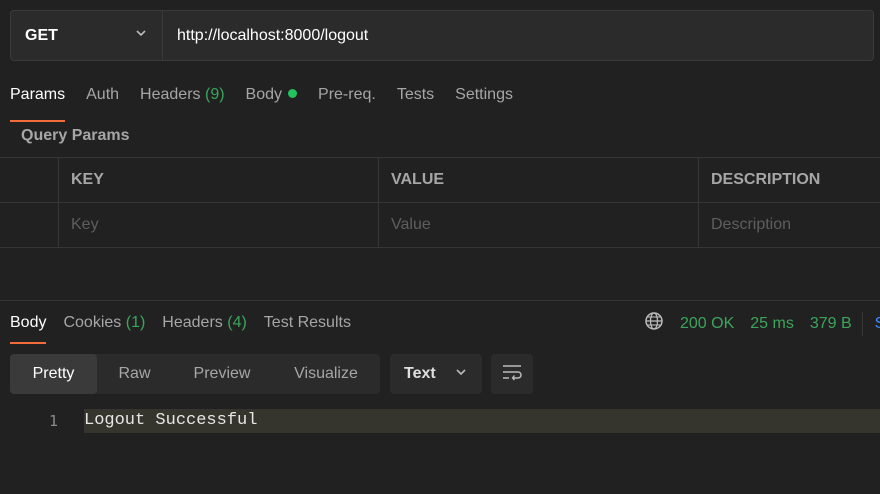 This screenshot has width=880, height=494. I want to click on tab-response-body: Body, so click(28, 326).